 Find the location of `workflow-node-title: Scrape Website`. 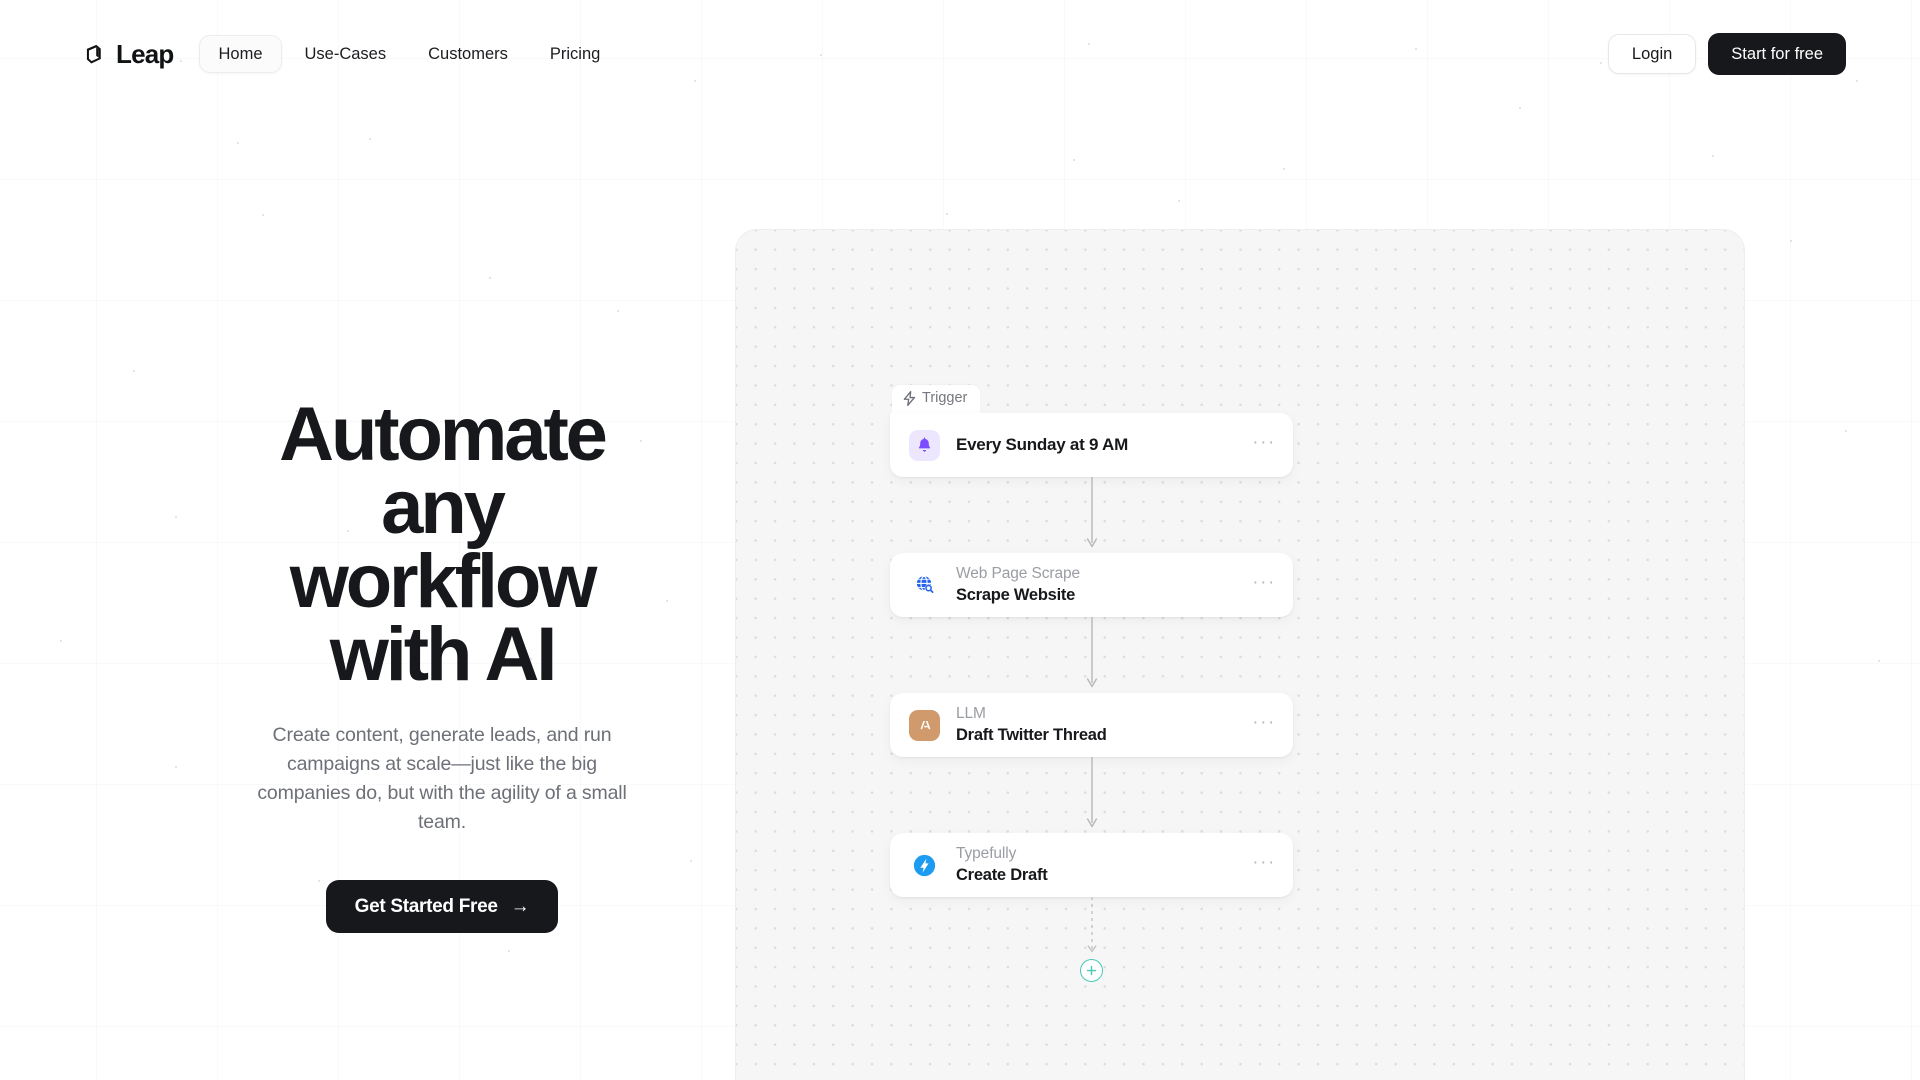

workflow-node-title: Scrape Website is located at coordinates (1016, 594).